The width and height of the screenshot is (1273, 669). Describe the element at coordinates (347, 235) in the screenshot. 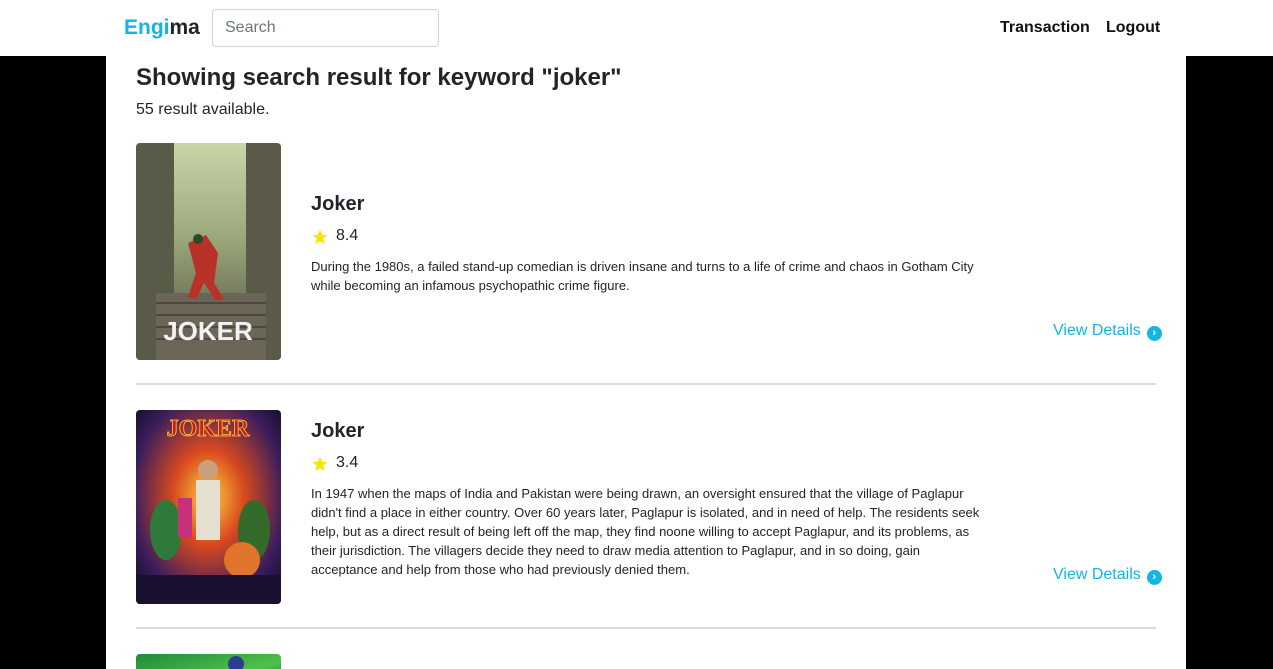

I see `rating-value: 8.4` at that location.